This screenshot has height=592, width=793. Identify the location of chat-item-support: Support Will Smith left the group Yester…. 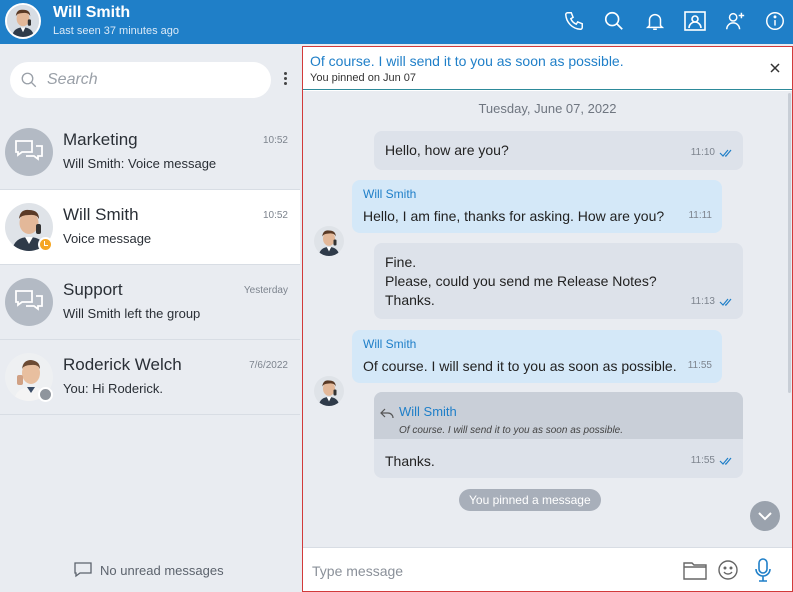
(150, 302).